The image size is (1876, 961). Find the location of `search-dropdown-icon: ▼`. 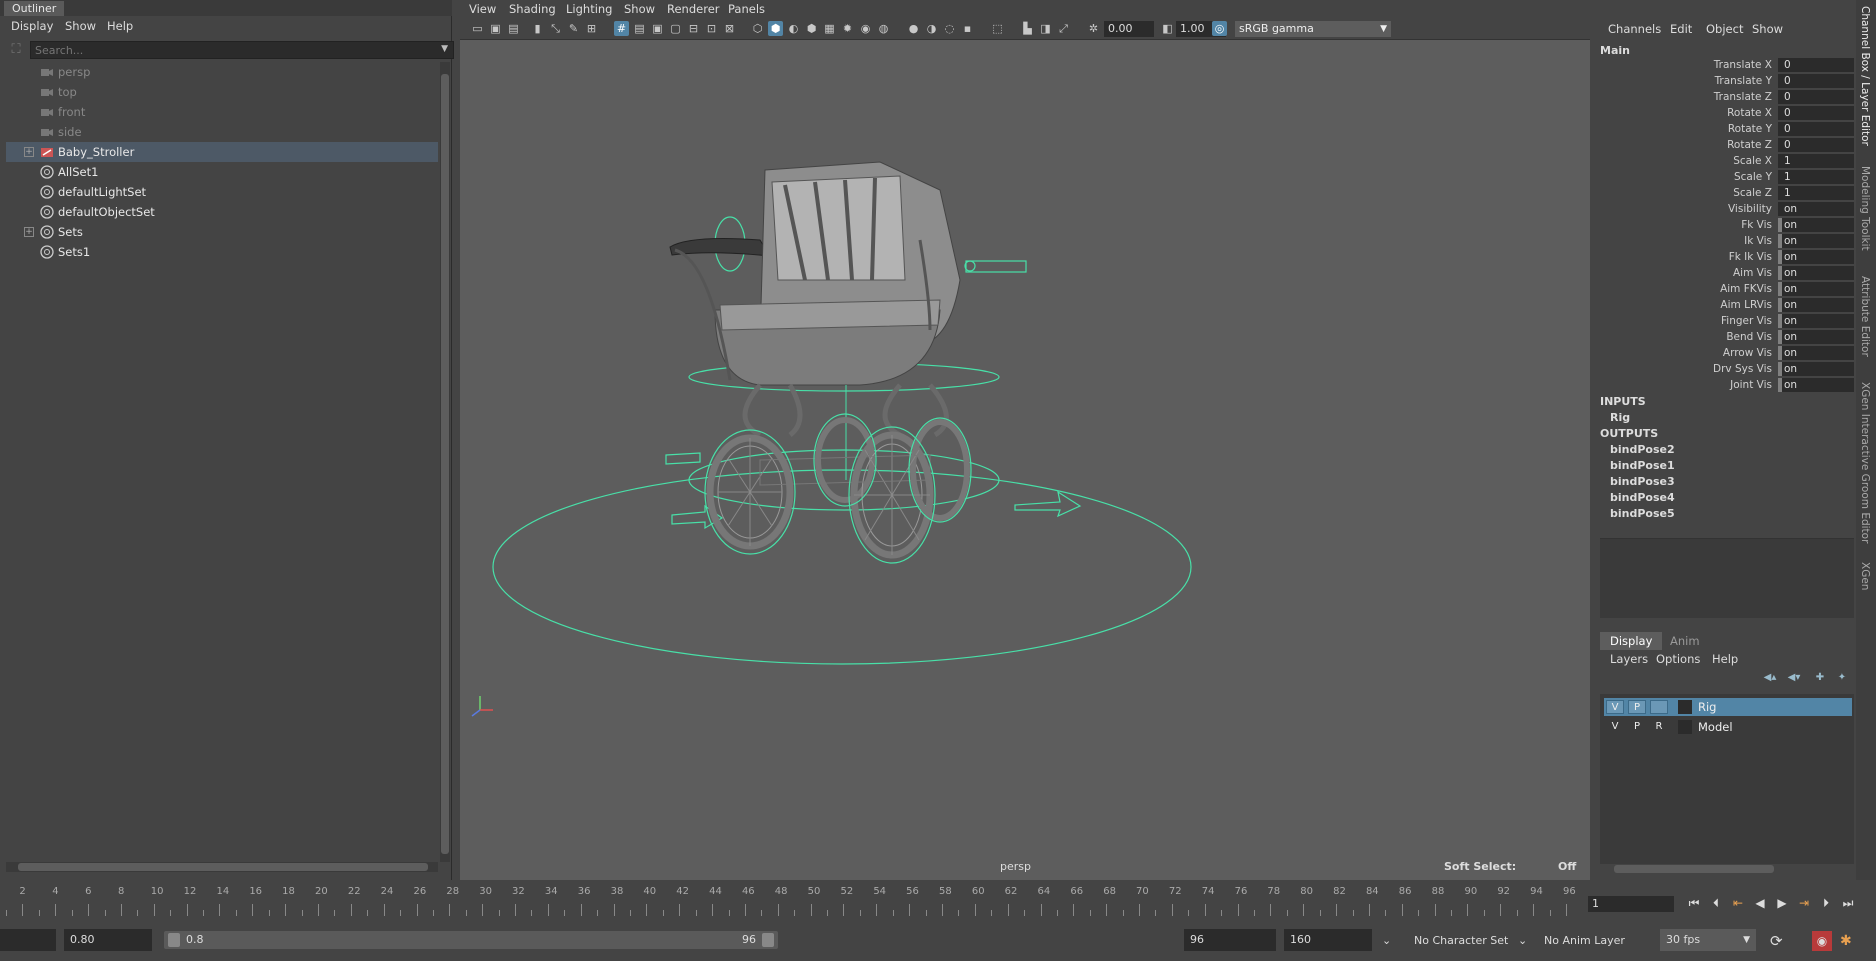

search-dropdown-icon: ▼ is located at coordinates (444, 49).